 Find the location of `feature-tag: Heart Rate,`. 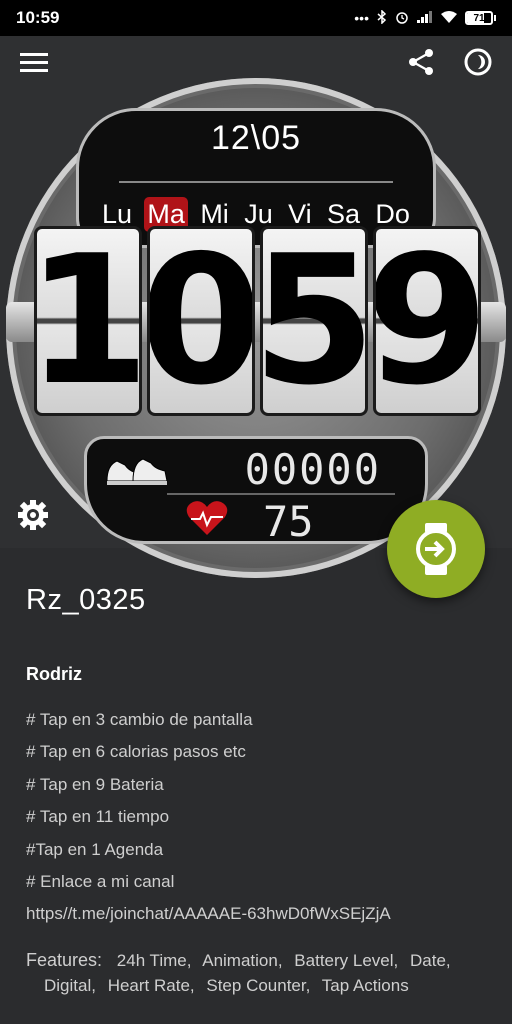

feature-tag: Heart Rate, is located at coordinates (151, 985).